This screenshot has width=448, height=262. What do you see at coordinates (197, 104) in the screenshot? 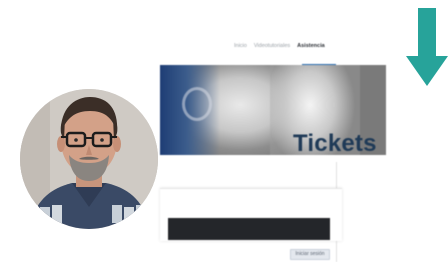
I see `hero-ring-shape` at bounding box center [197, 104].